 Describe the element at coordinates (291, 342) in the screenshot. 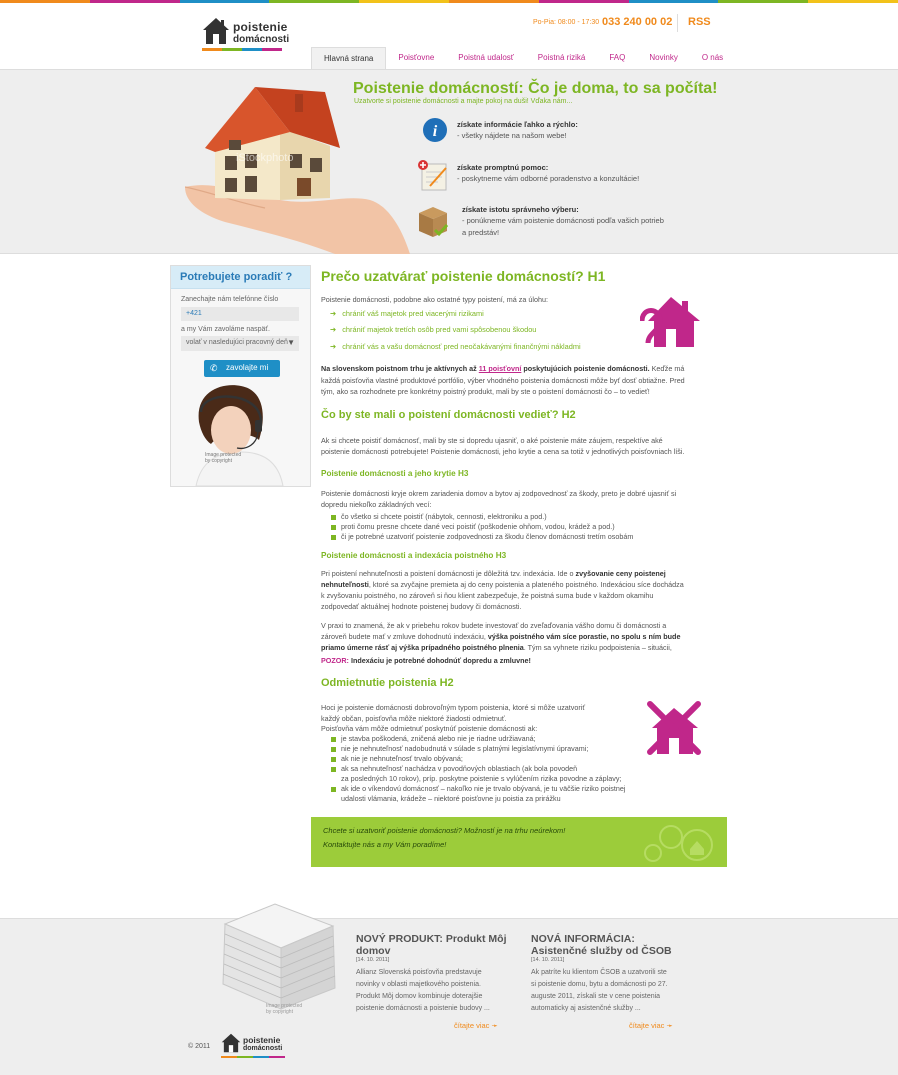

I see `dropdown-arrow-icon: ▼` at that location.